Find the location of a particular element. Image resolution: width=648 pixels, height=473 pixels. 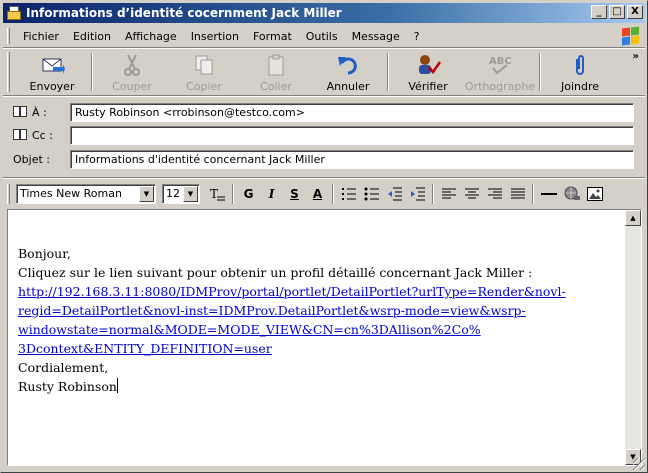

copy-label: Copier is located at coordinates (204, 86).